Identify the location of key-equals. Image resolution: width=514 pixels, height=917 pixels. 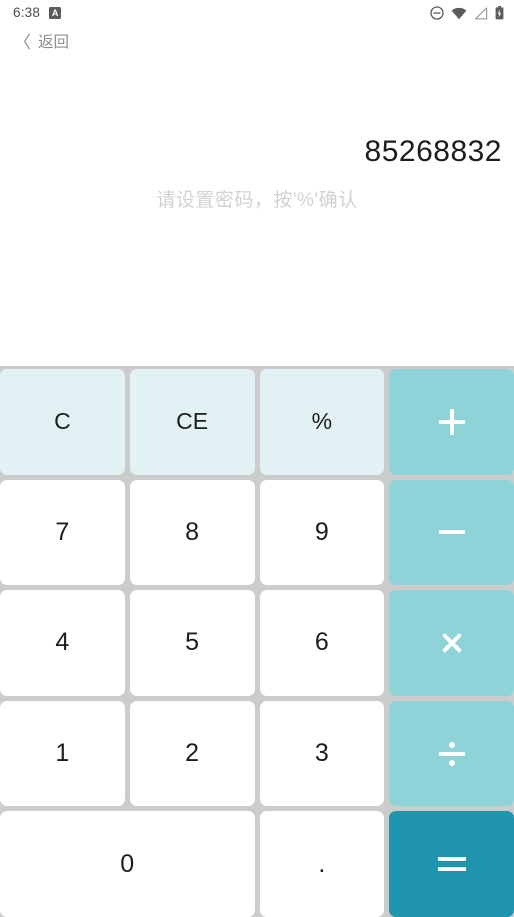
(451, 864).